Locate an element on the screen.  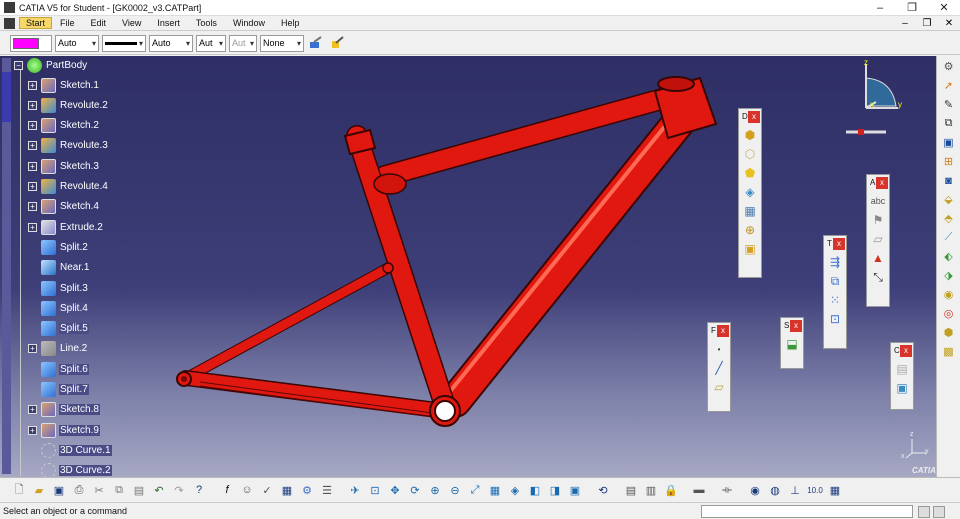
tree-item: + Revolute.4 is located at coordinates (68, 187).